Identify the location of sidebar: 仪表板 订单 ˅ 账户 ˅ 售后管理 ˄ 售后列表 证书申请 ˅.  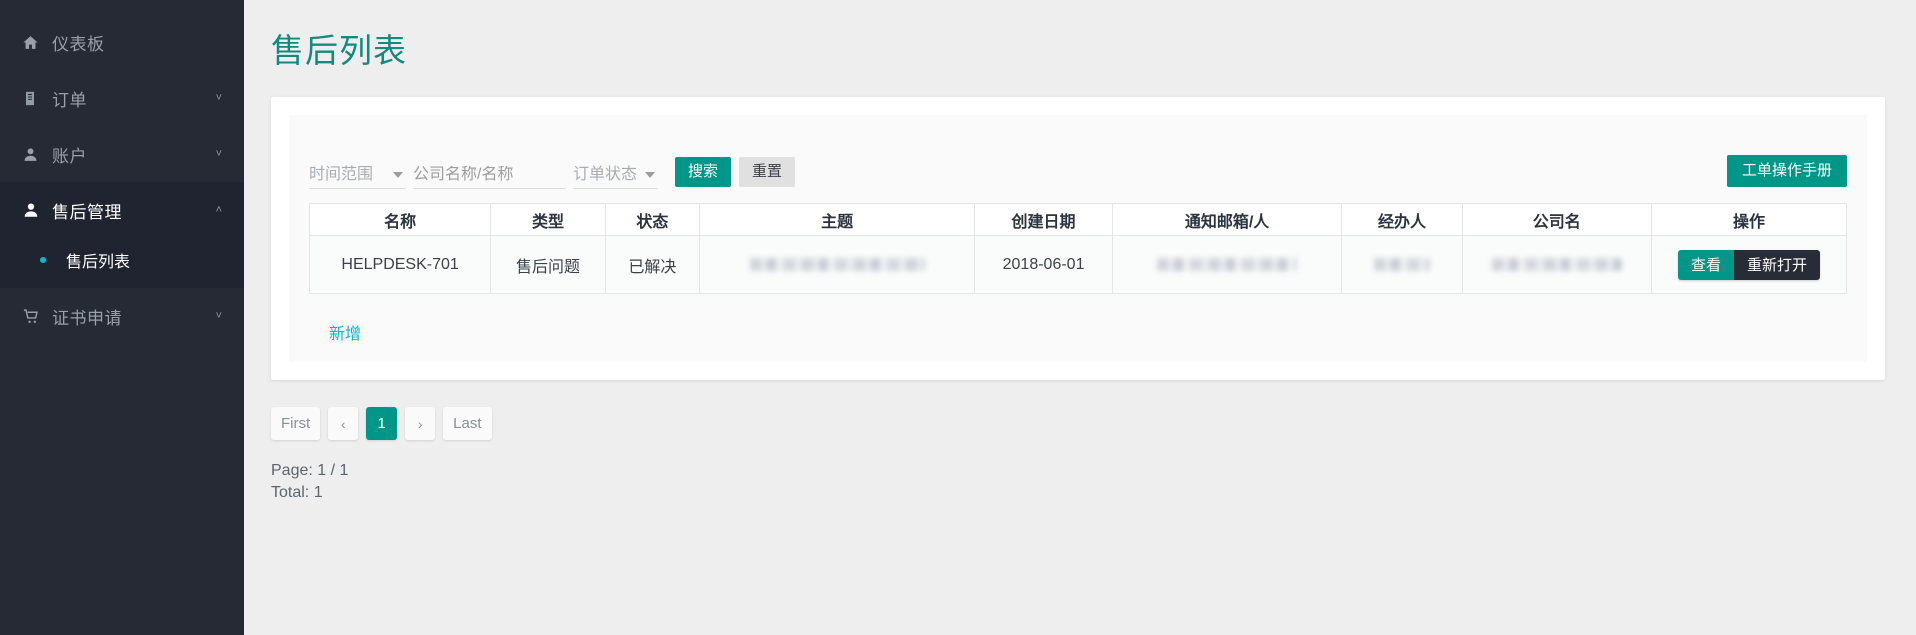
(122, 317).